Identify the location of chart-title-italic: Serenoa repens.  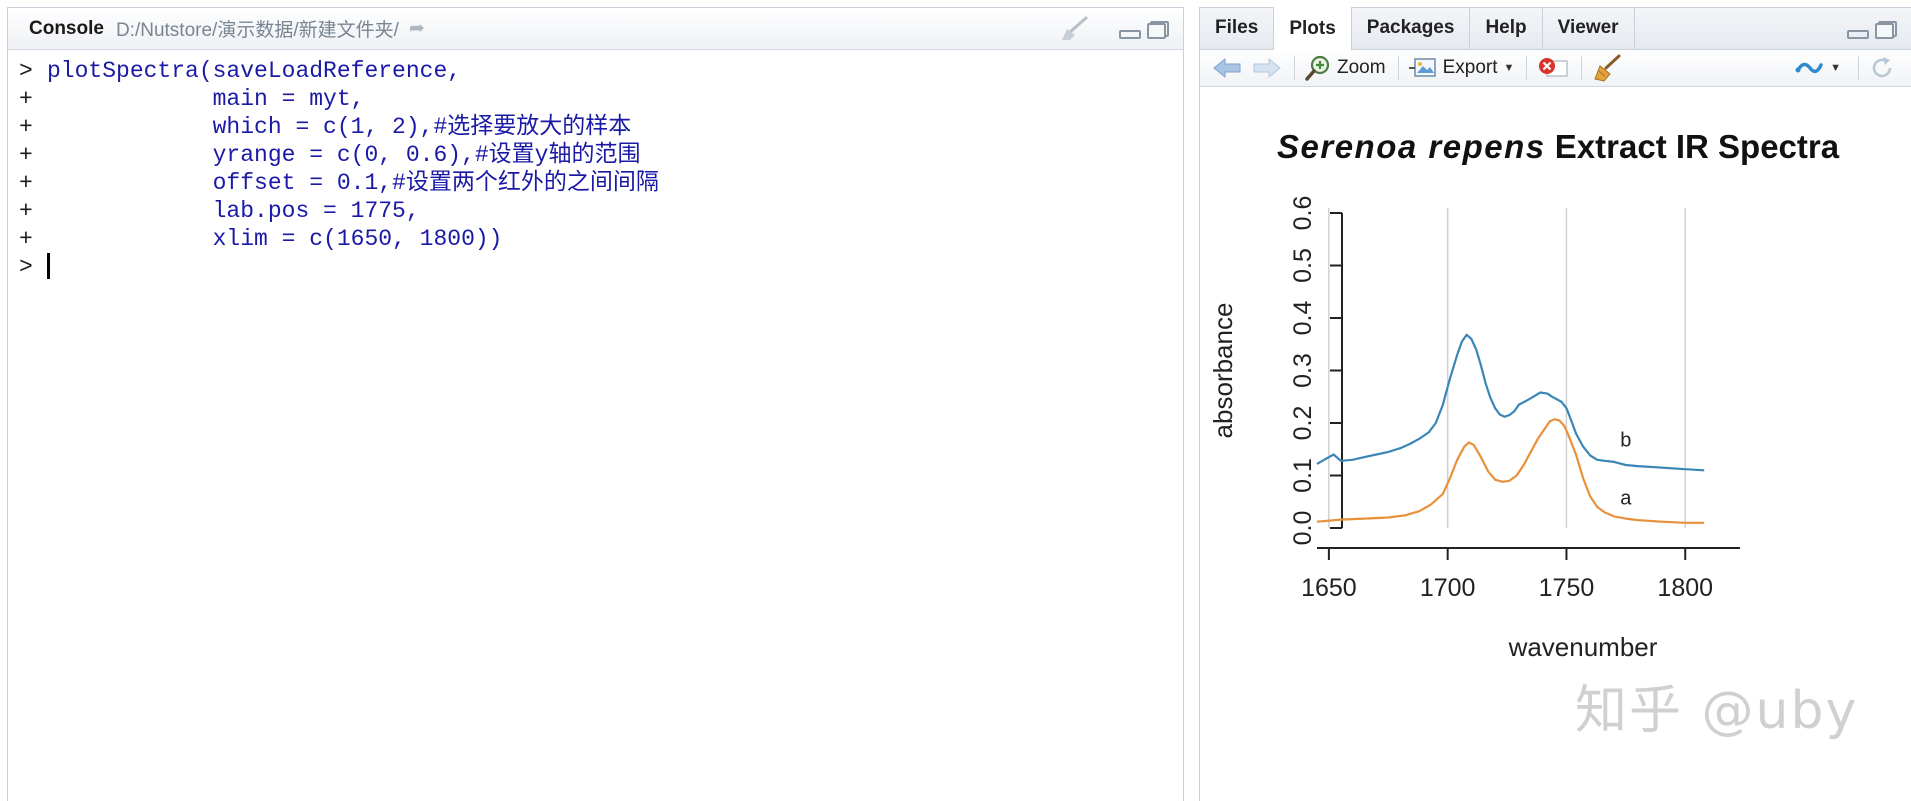
(1411, 146).